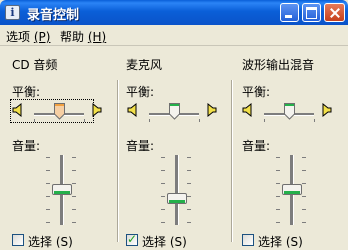 This screenshot has height=250, width=348. I want to click on close-button, so click(334, 12).